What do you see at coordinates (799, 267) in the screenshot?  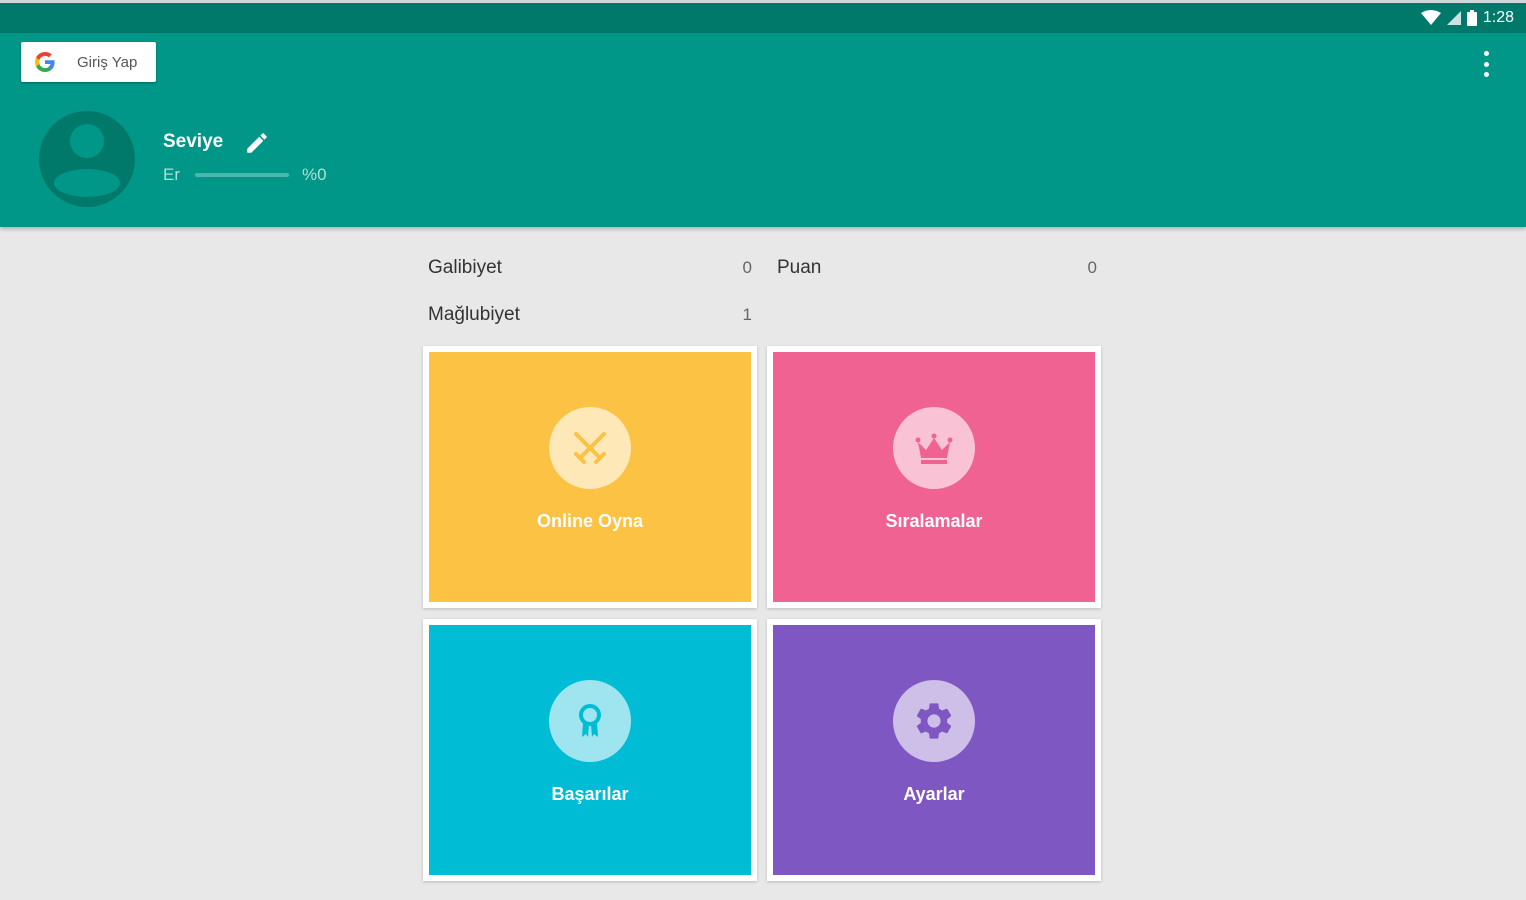 I see `stat-points-label: Puan` at bounding box center [799, 267].